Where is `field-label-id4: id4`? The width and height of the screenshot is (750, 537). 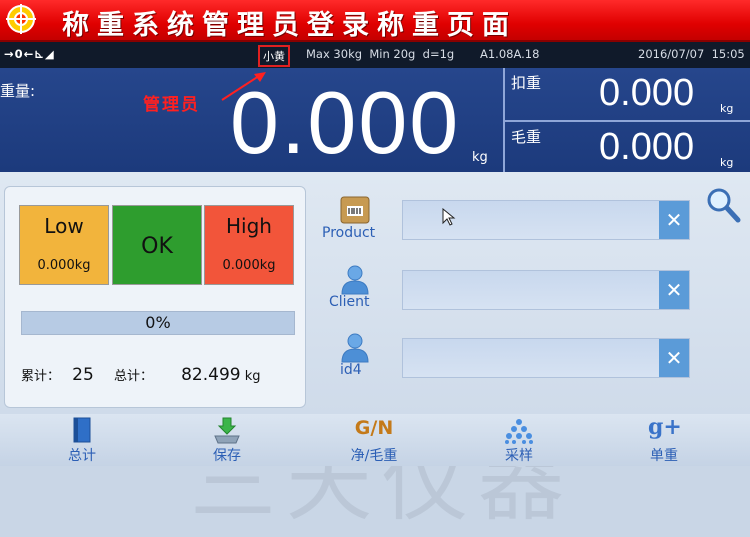
field-label-id4: id4 is located at coordinates (351, 370).